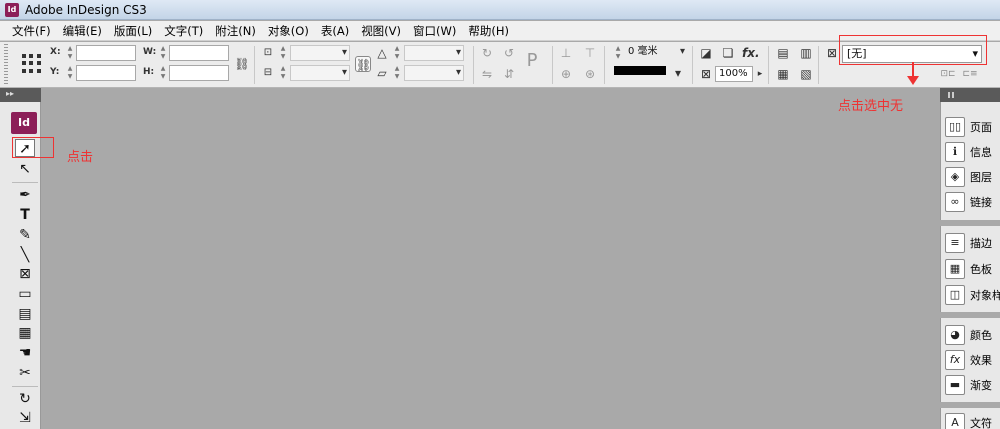 This screenshot has height=429, width=1000. I want to click on menu-notes: 附注(N), so click(235, 31).